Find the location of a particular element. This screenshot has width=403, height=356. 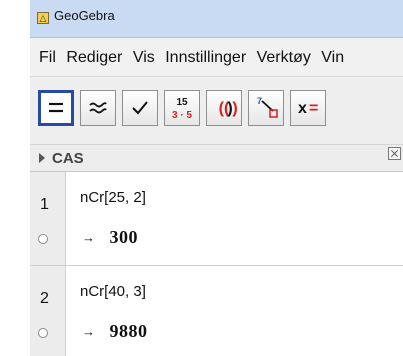

numeric-tool-button is located at coordinates (98, 108).